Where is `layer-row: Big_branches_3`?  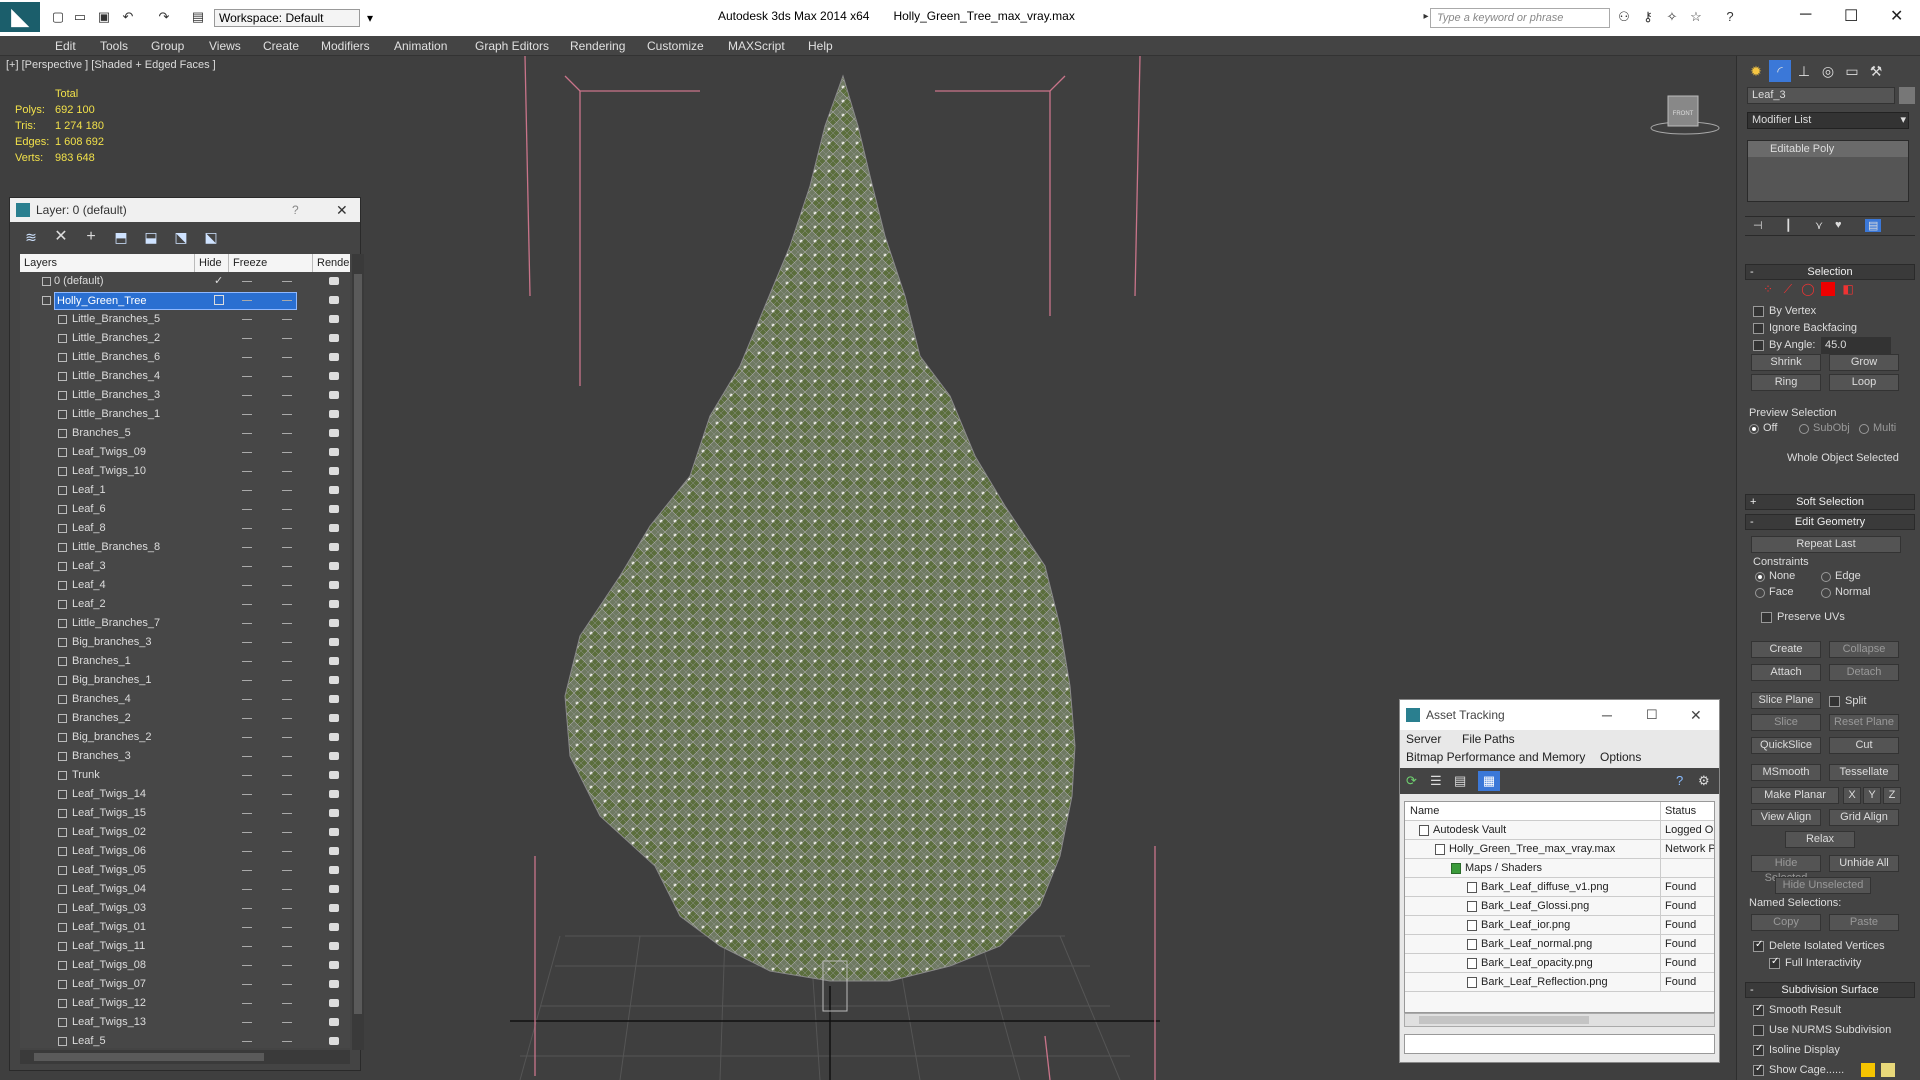
layer-row: Big_branches_3 is located at coordinates (185, 642).